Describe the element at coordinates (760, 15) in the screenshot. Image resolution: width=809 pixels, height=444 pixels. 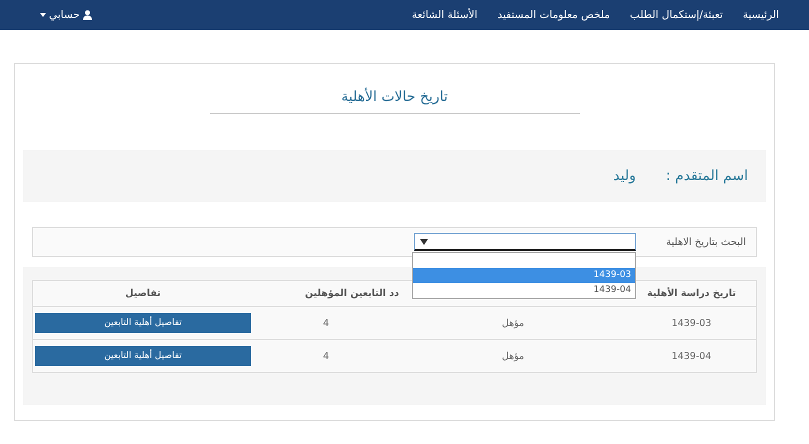
I see `nav-link: الرئيسية` at that location.